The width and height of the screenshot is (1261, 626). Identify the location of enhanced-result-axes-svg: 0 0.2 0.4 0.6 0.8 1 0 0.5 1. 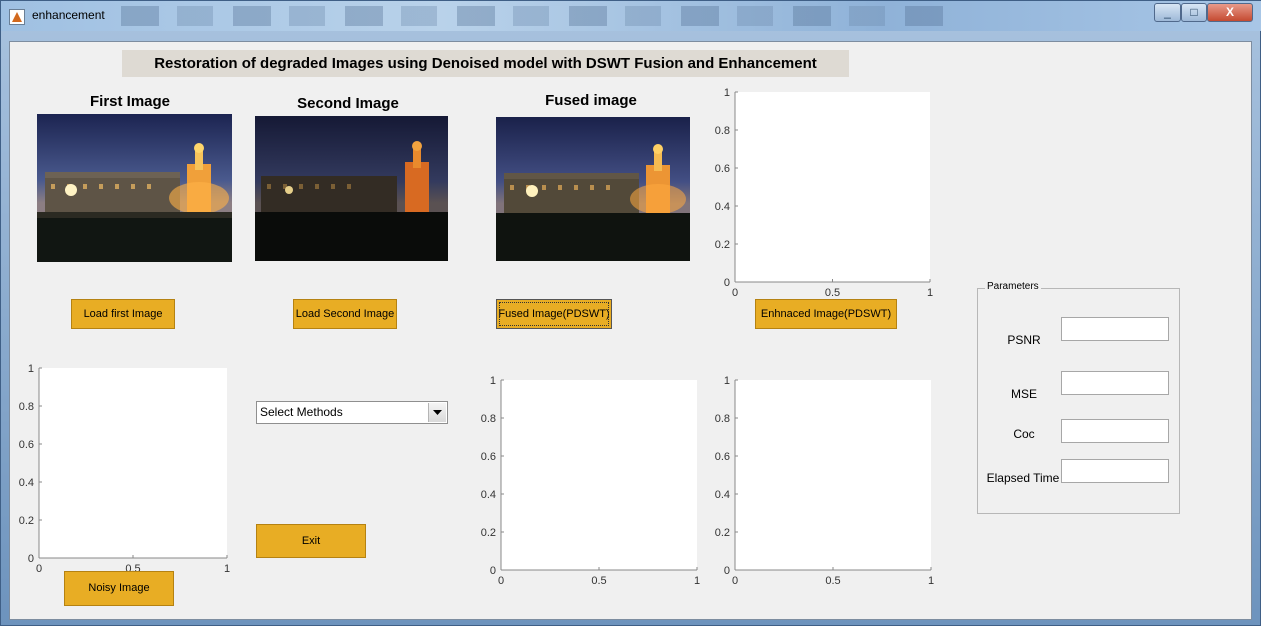
(824, 481).